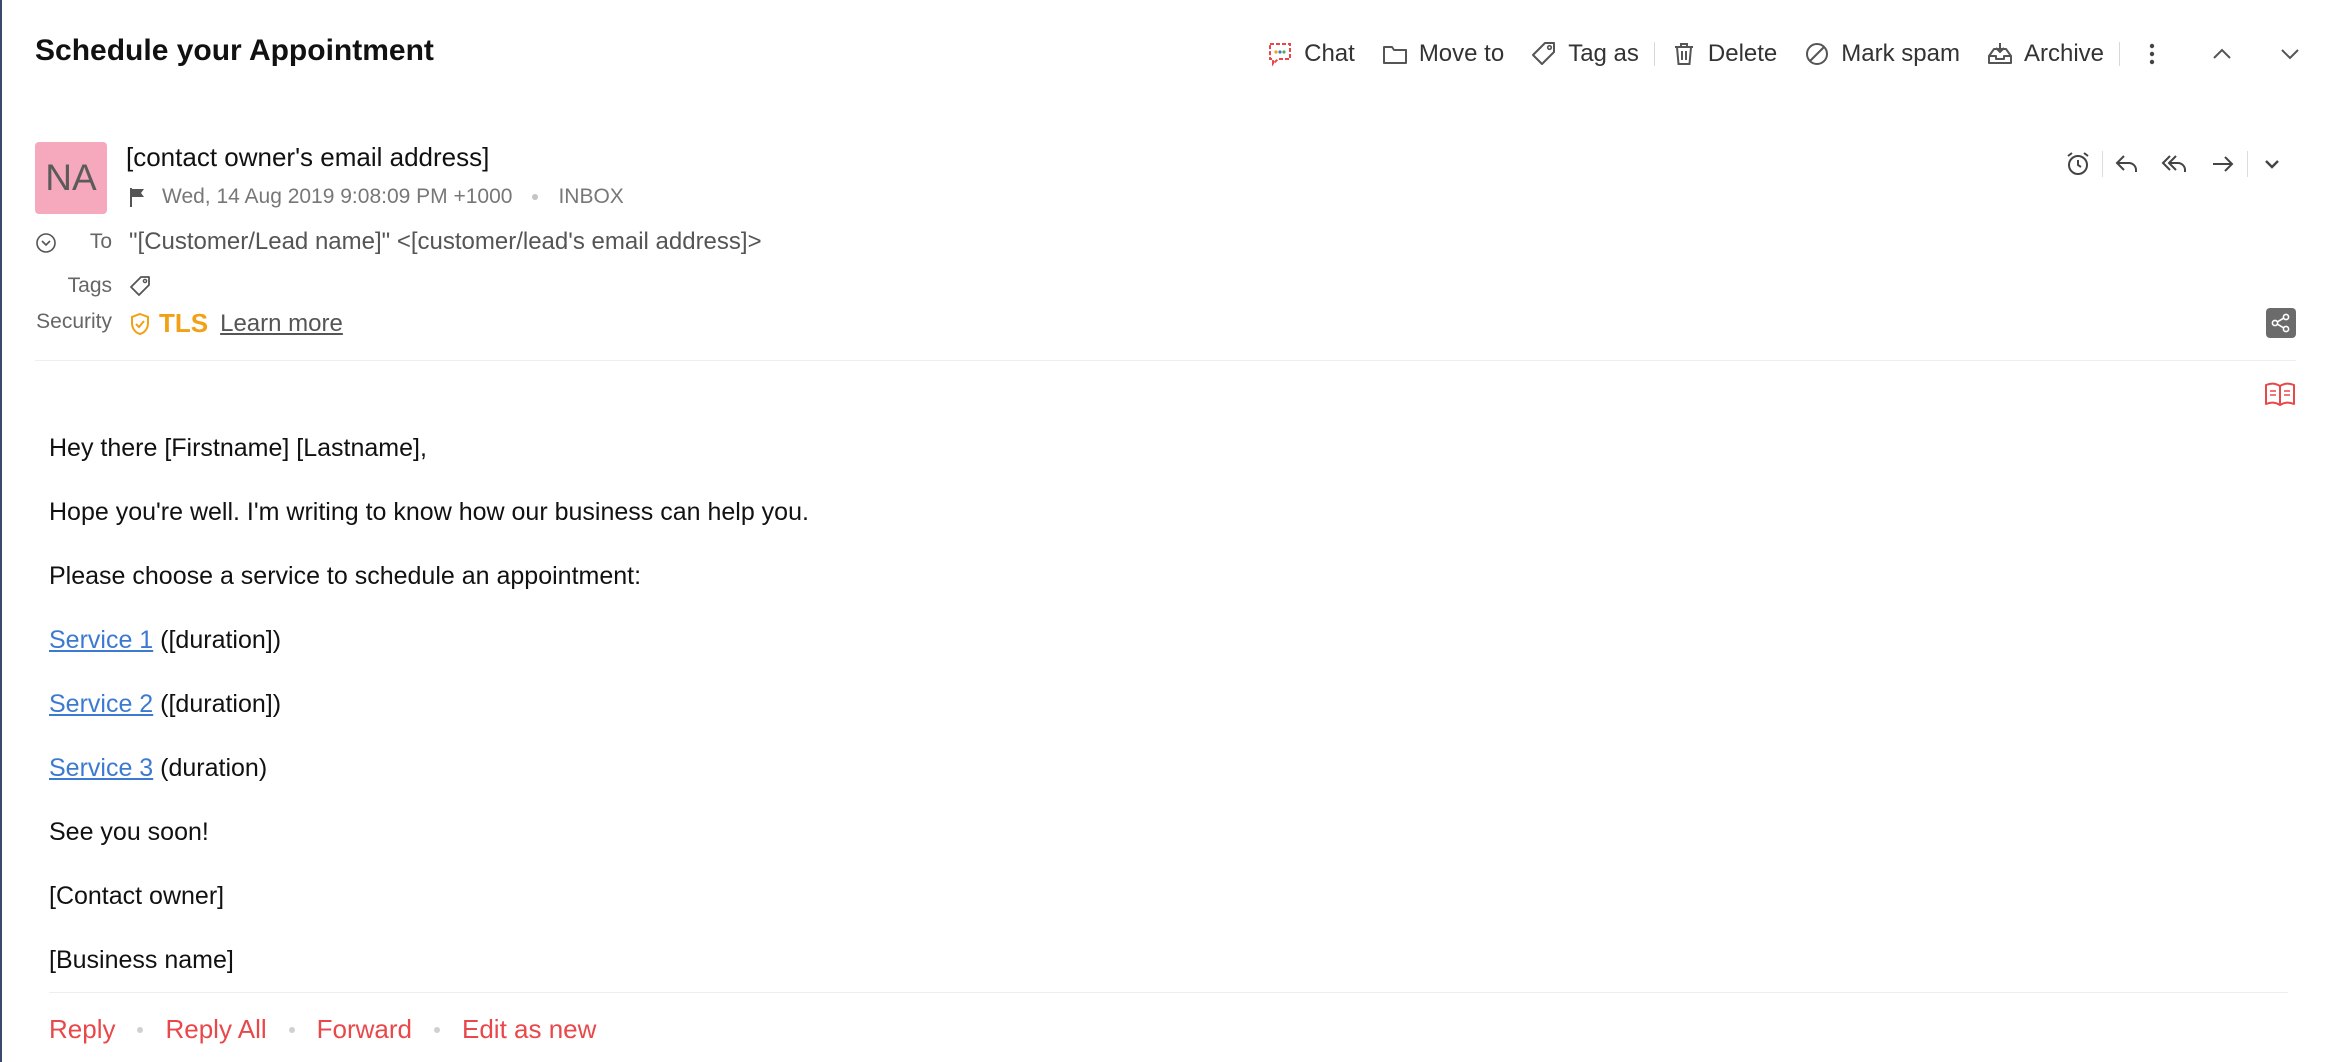 The height and width of the screenshot is (1062, 2336). I want to click on forward-link: Forward, so click(364, 1029).